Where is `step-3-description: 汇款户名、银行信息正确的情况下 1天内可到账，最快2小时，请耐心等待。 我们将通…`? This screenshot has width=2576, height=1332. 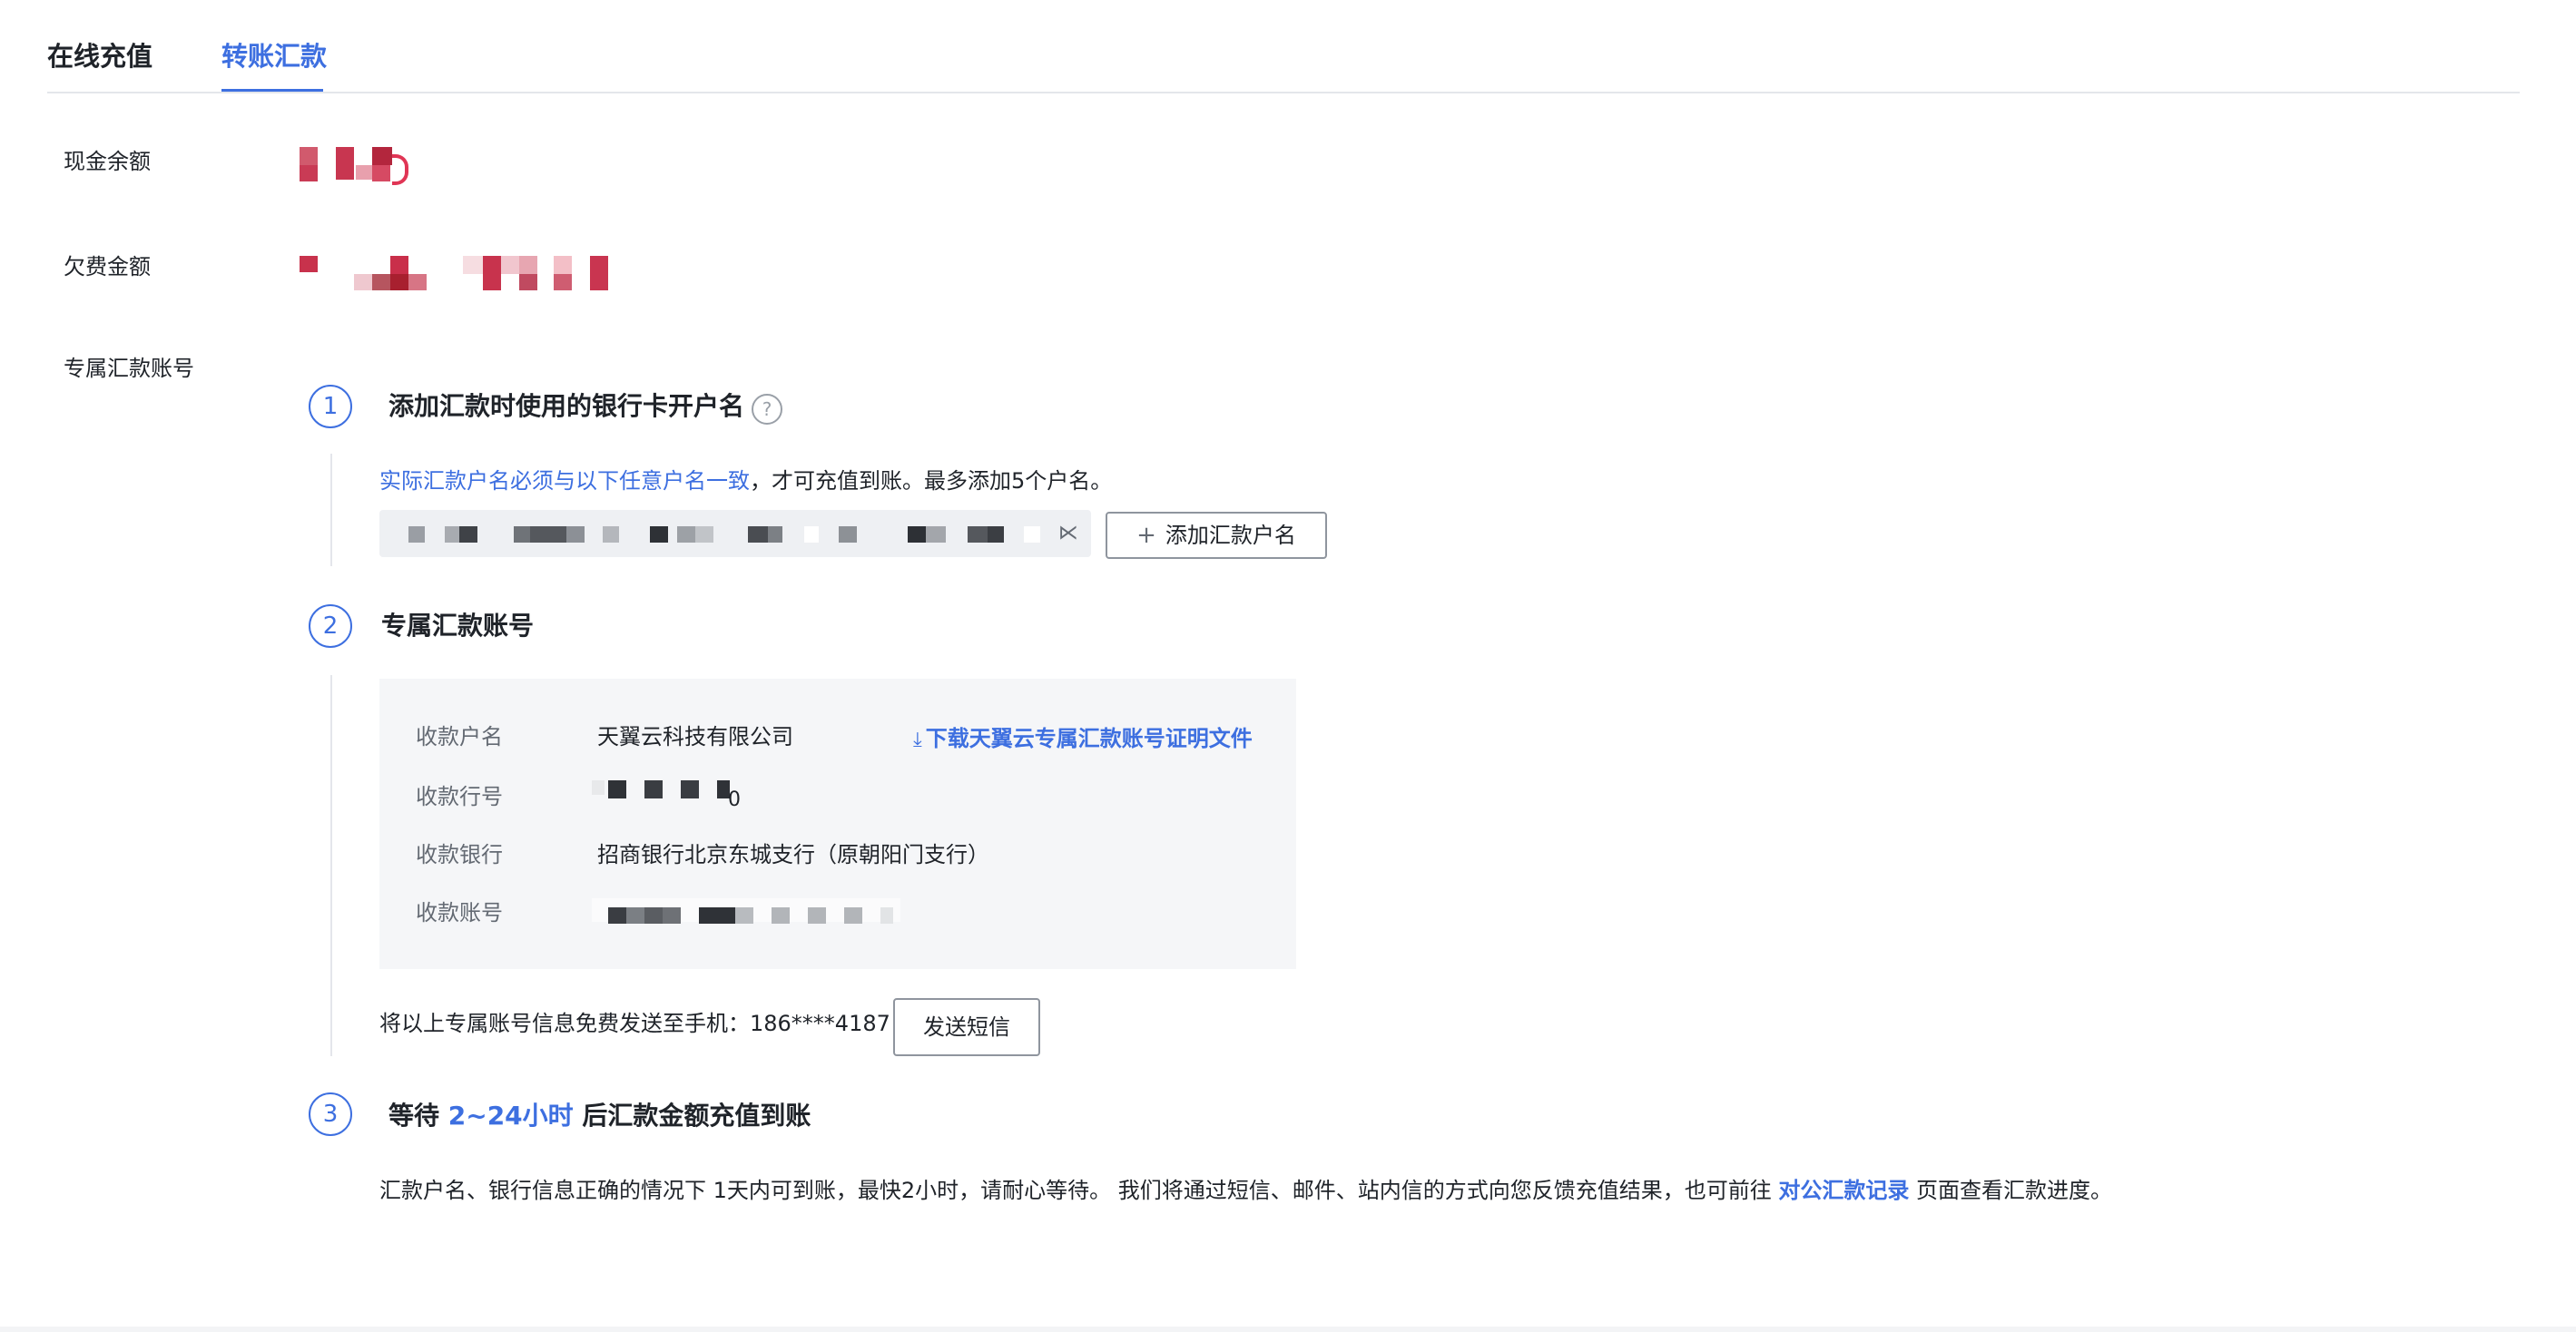 step-3-description: 汇款户名、银行信息正确的情况下 1天内可到账，最快2小时，请耐心等待。 我们将通… is located at coordinates (1245, 1190).